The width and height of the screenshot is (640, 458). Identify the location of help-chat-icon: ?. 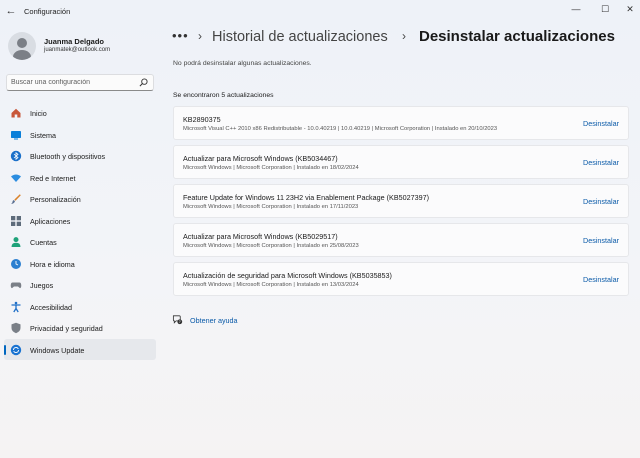
(177, 320).